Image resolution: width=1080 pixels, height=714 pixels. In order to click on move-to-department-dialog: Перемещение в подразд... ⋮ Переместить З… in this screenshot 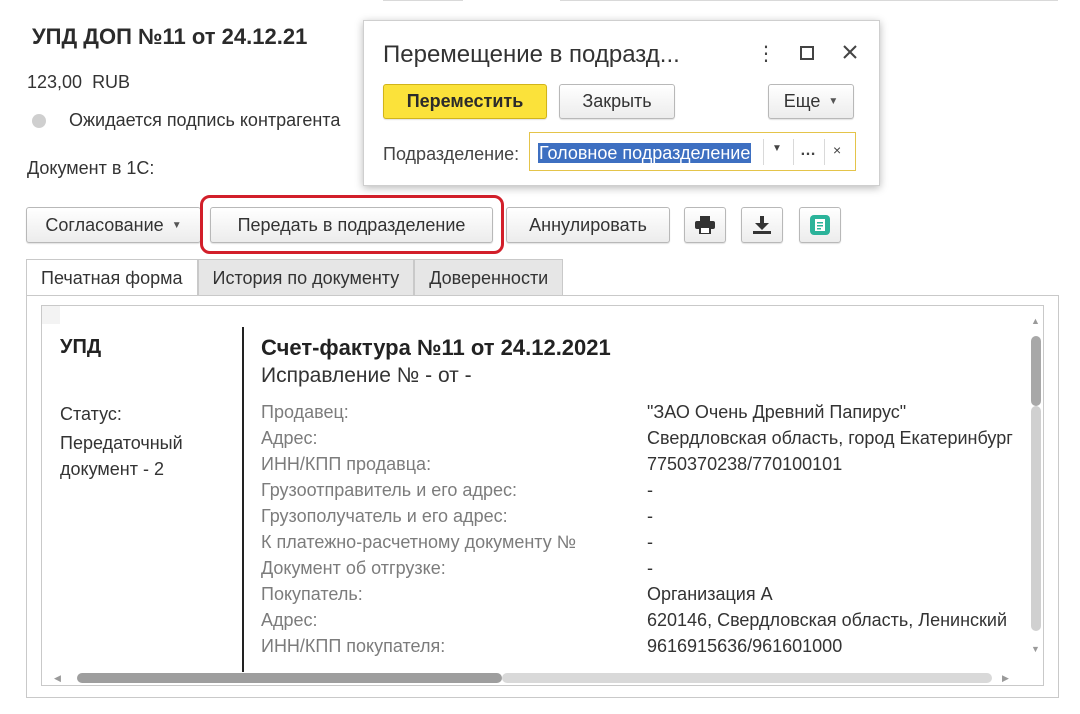, I will do `click(621, 103)`.